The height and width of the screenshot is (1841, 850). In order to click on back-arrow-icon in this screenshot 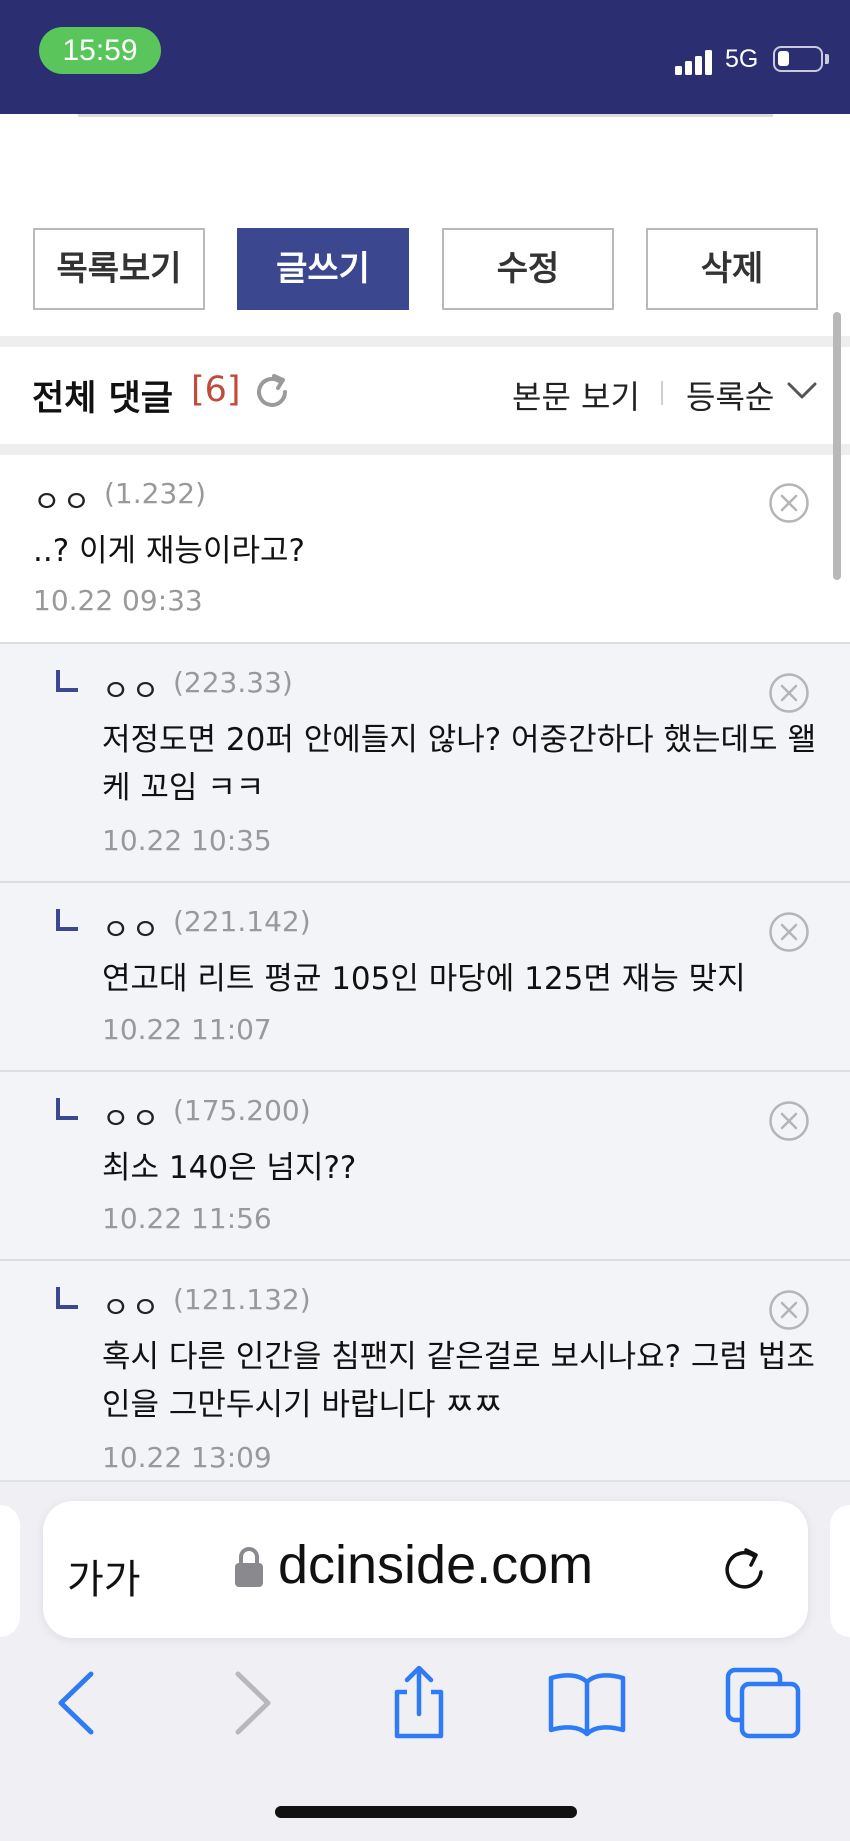, I will do `click(76, 1703)`.